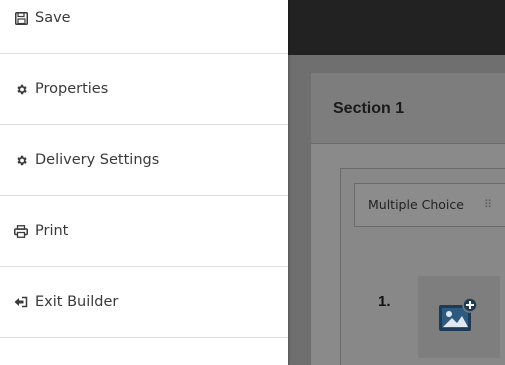 This screenshot has height=365, width=505. What do you see at coordinates (144, 302) in the screenshot?
I see `menu-item-exit-builder: Exit Builder` at bounding box center [144, 302].